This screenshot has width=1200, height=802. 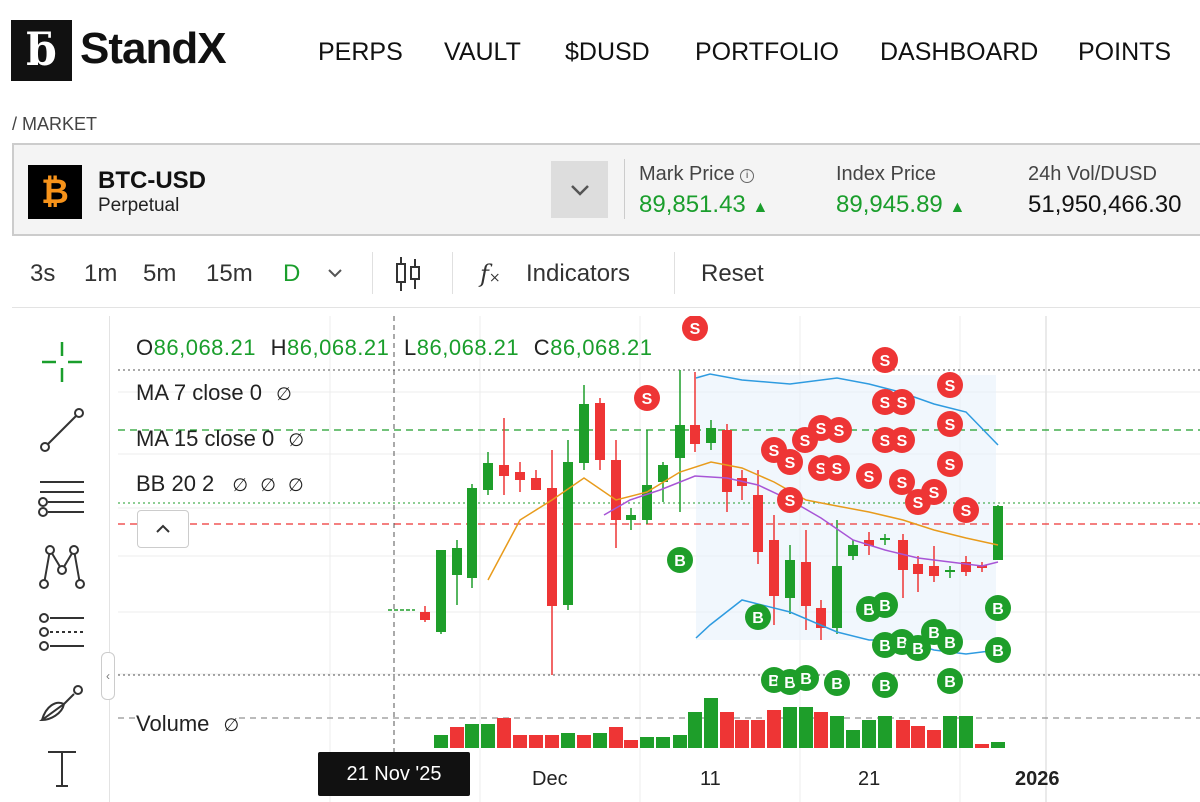 What do you see at coordinates (747, 176) in the screenshot?
I see `info-icon: i` at bounding box center [747, 176].